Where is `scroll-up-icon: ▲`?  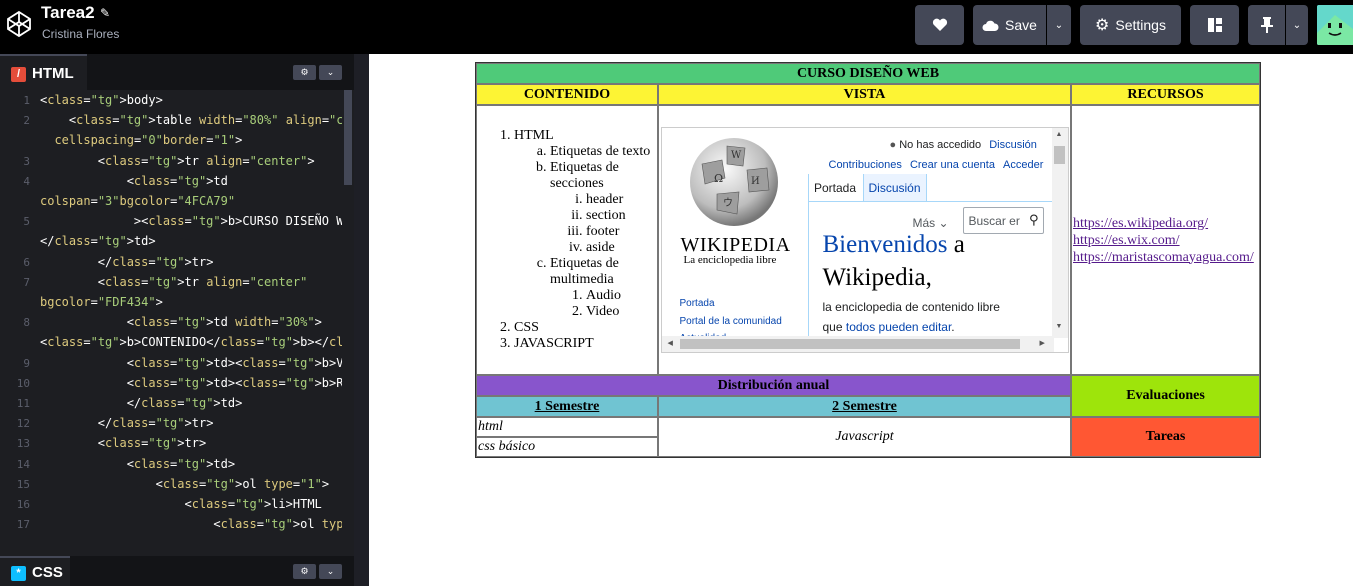 scroll-up-icon: ▲ is located at coordinates (1059, 134).